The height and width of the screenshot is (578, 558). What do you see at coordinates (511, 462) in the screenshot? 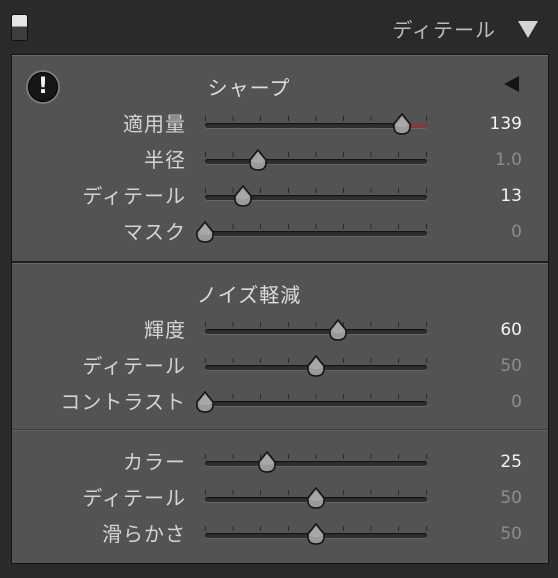
I see `slider-value: 25` at bounding box center [511, 462].